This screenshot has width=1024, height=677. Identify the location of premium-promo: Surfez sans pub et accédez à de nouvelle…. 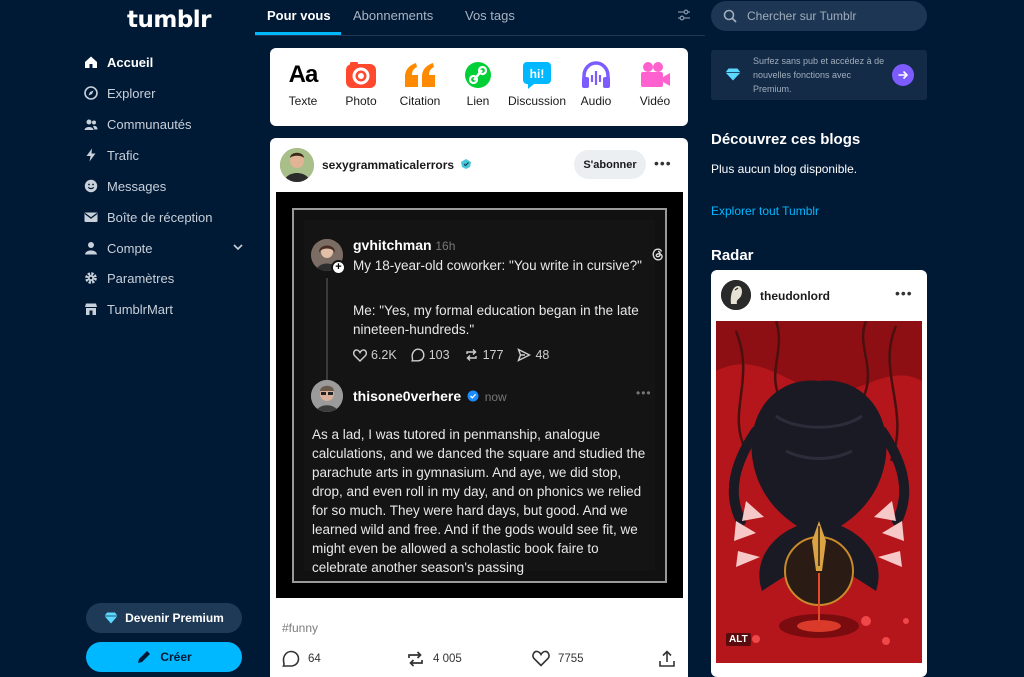
(819, 75).